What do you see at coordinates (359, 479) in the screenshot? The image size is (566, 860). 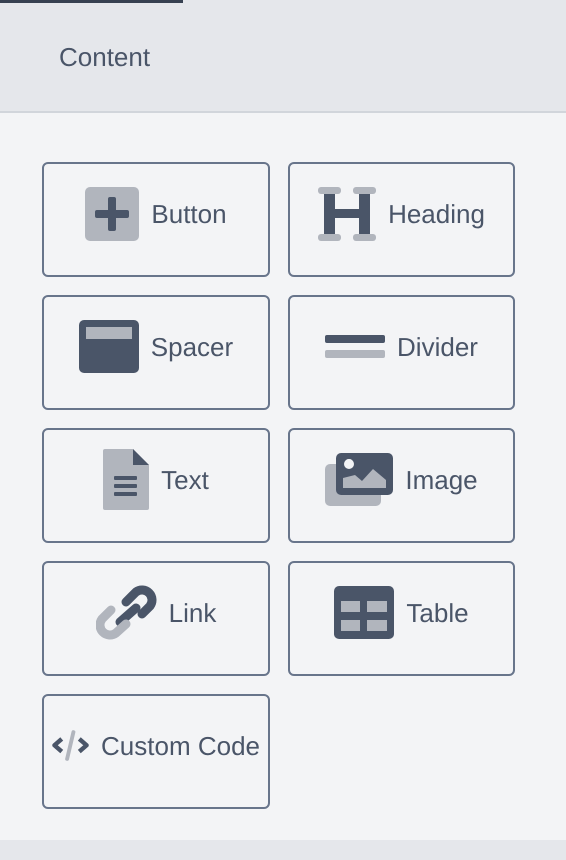 I see `image-icon` at bounding box center [359, 479].